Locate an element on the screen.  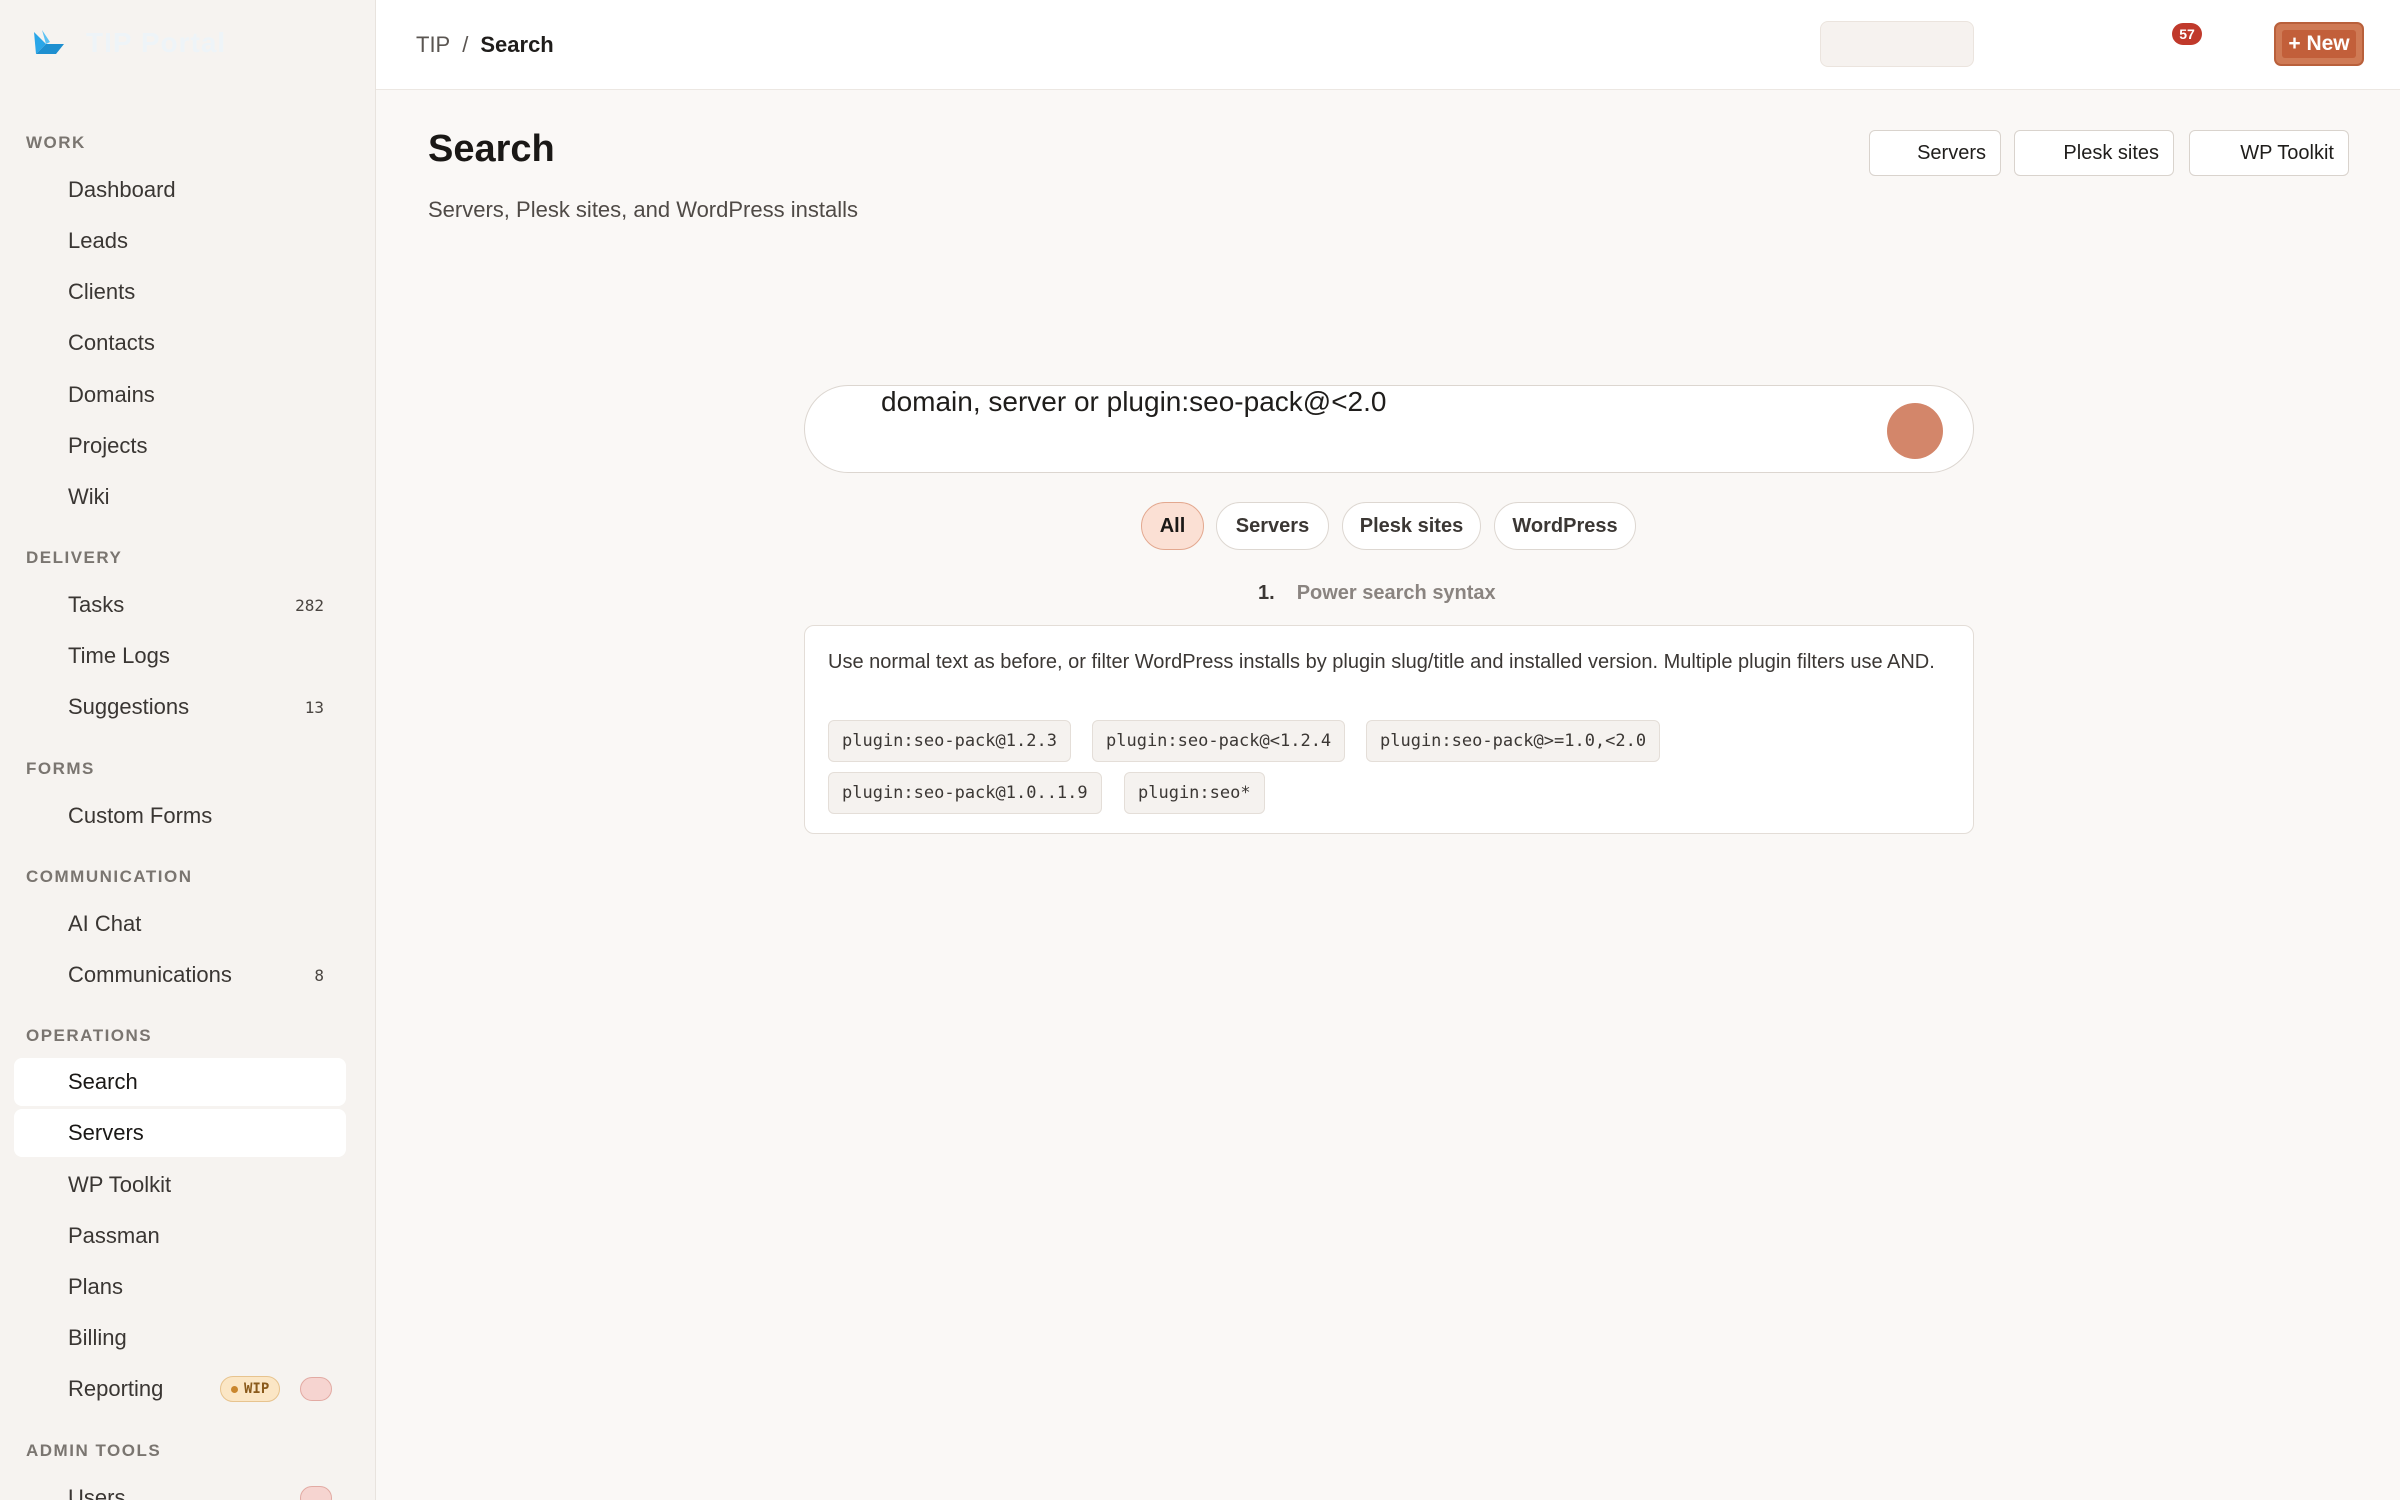
brand-logo: TIP Portal is located at coordinates (129, 43).